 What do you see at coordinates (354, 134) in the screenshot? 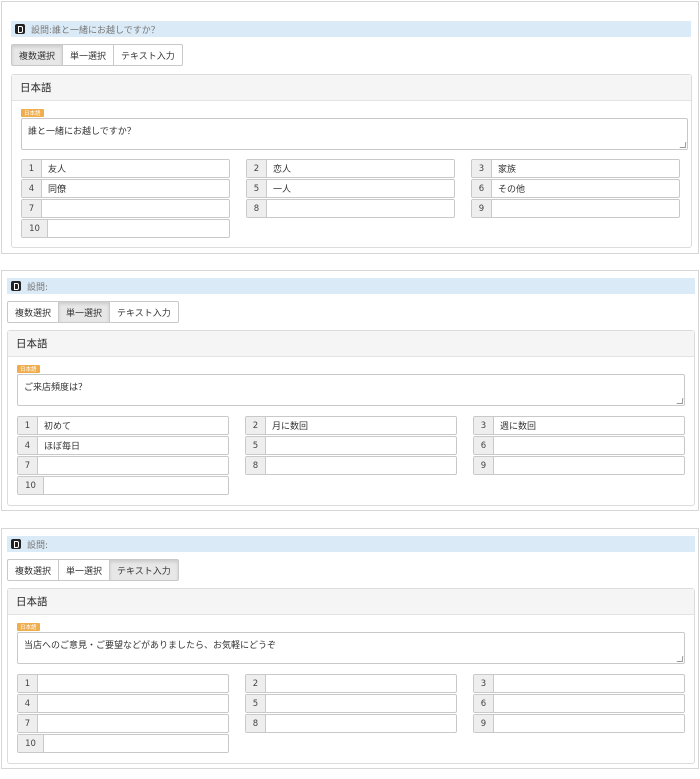
I see `question-textarea: 誰と一緒にお越しですか？` at bounding box center [354, 134].